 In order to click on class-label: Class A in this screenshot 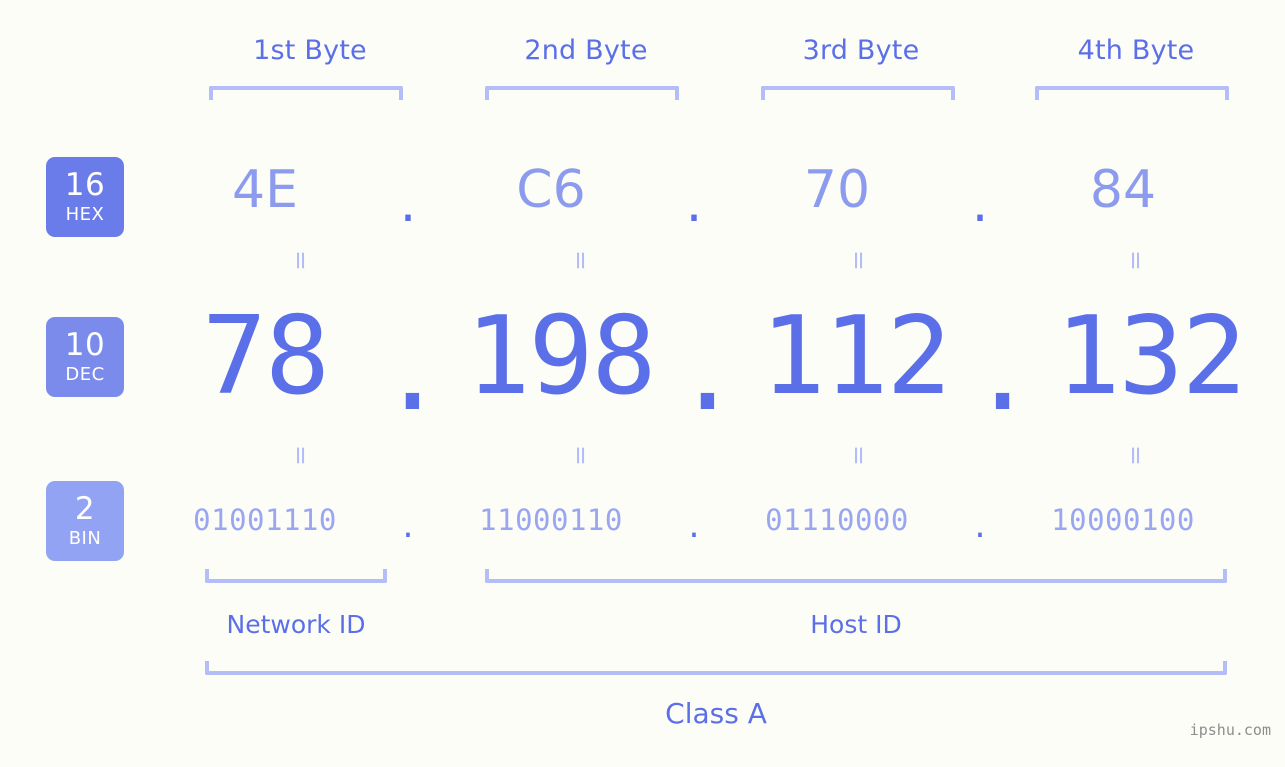, I will do `click(716, 713)`.